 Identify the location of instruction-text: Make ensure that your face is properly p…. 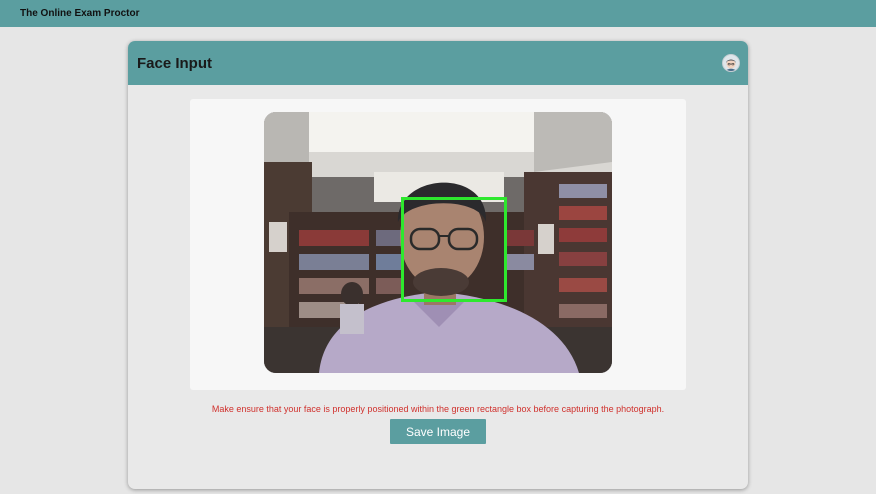
(438, 409).